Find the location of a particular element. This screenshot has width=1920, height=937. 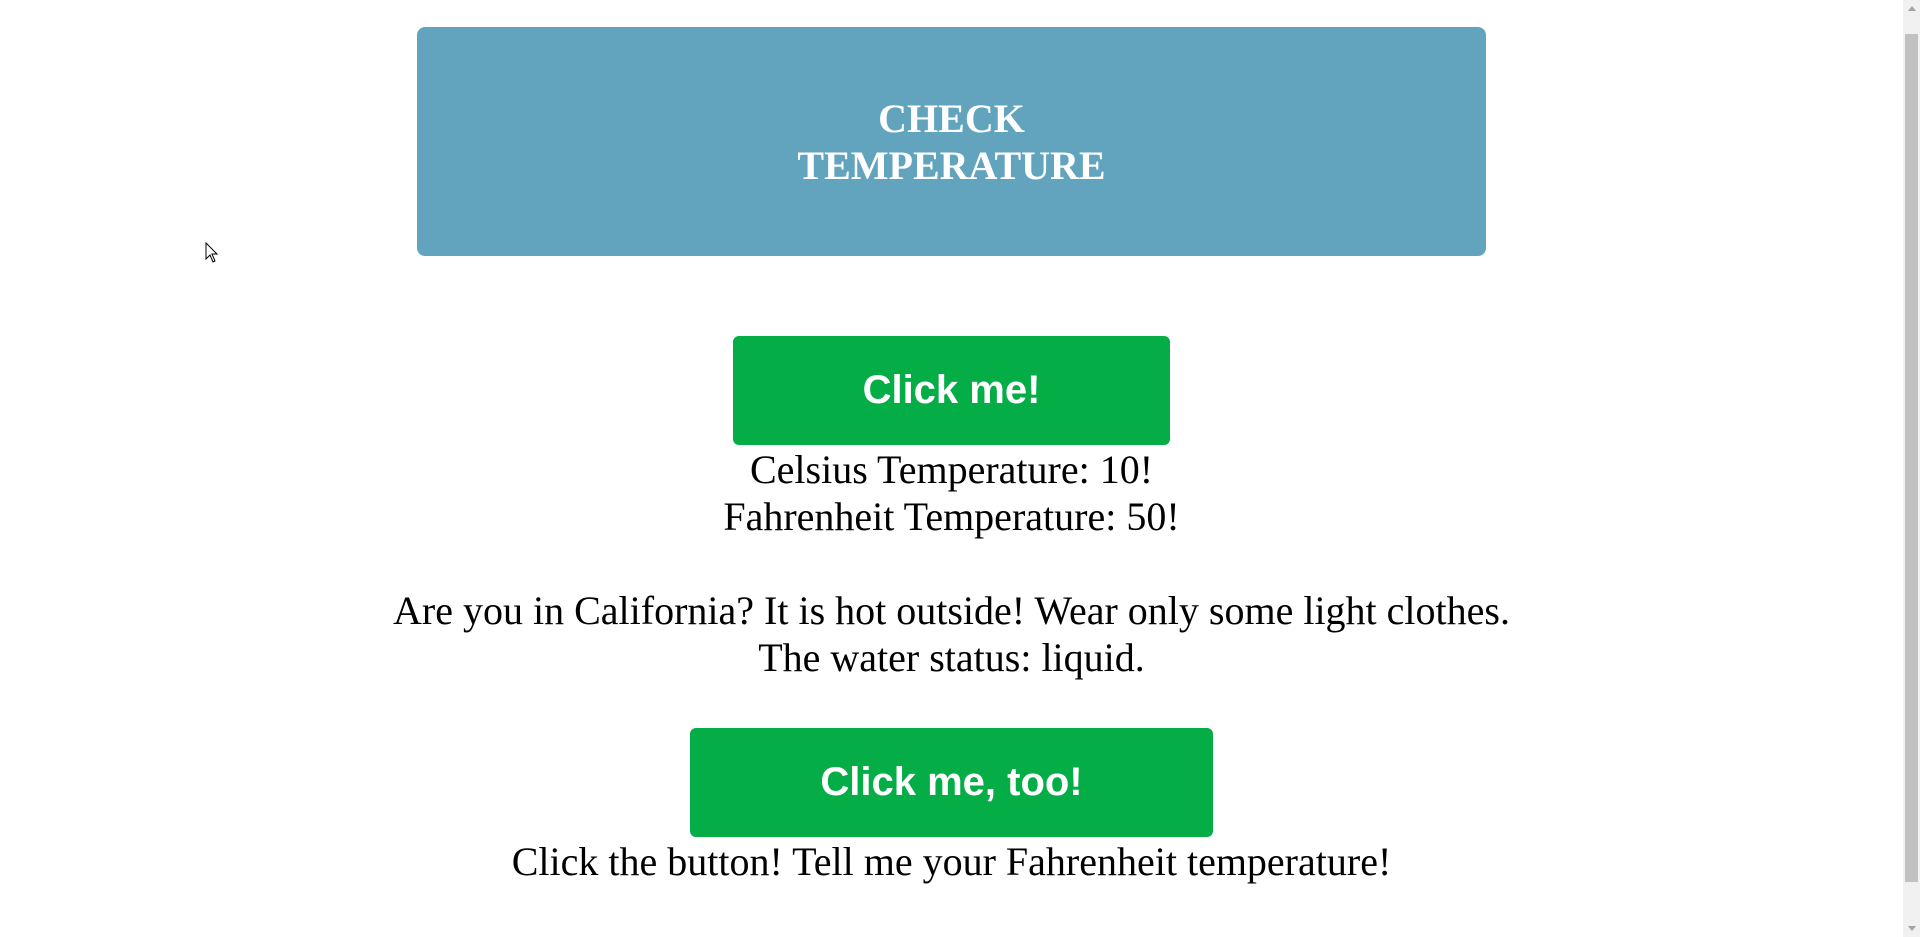

scroll-down-button is located at coordinates (1911, 928).